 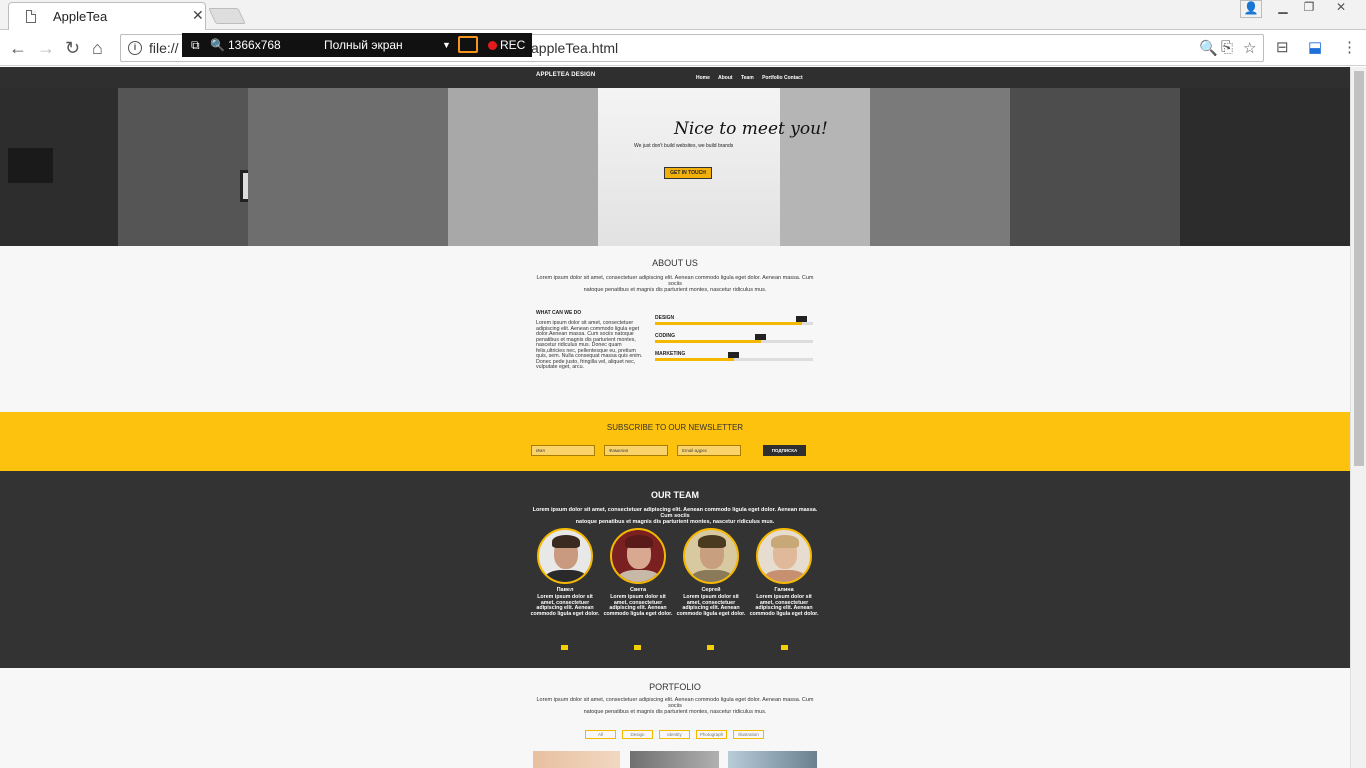 What do you see at coordinates (688, 173) in the screenshot?
I see `get-in-touch-button: GET IN TOUCH` at bounding box center [688, 173].